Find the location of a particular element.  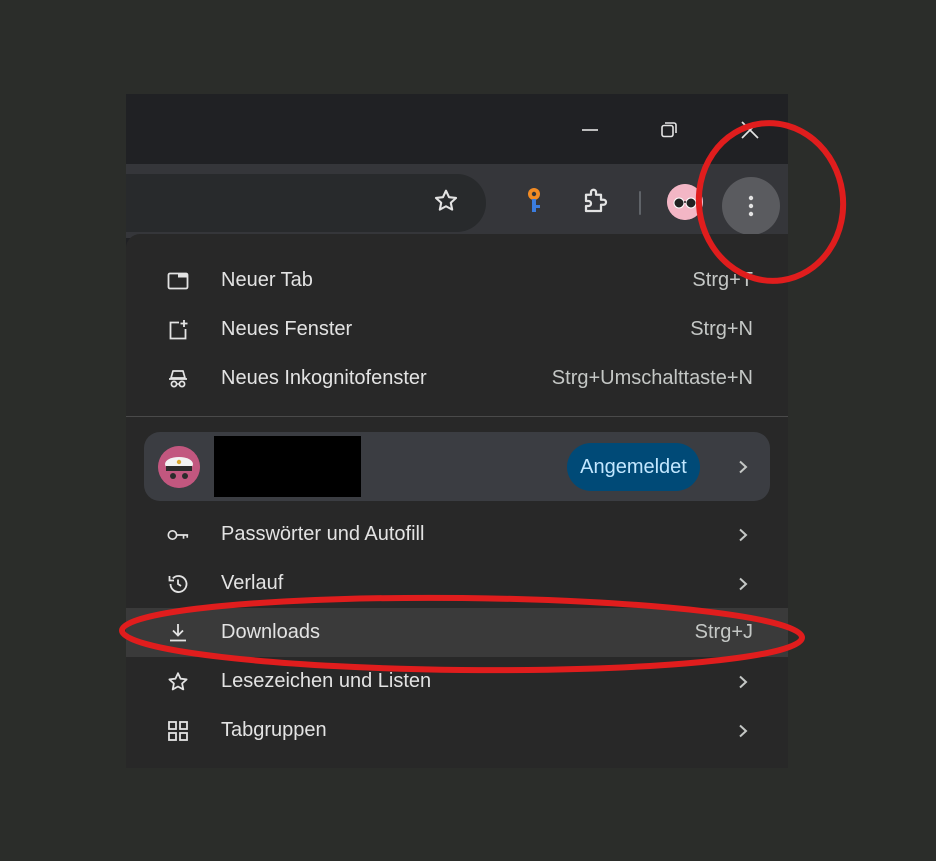

menu-item-label: Neuer Tab is located at coordinates (267, 280).